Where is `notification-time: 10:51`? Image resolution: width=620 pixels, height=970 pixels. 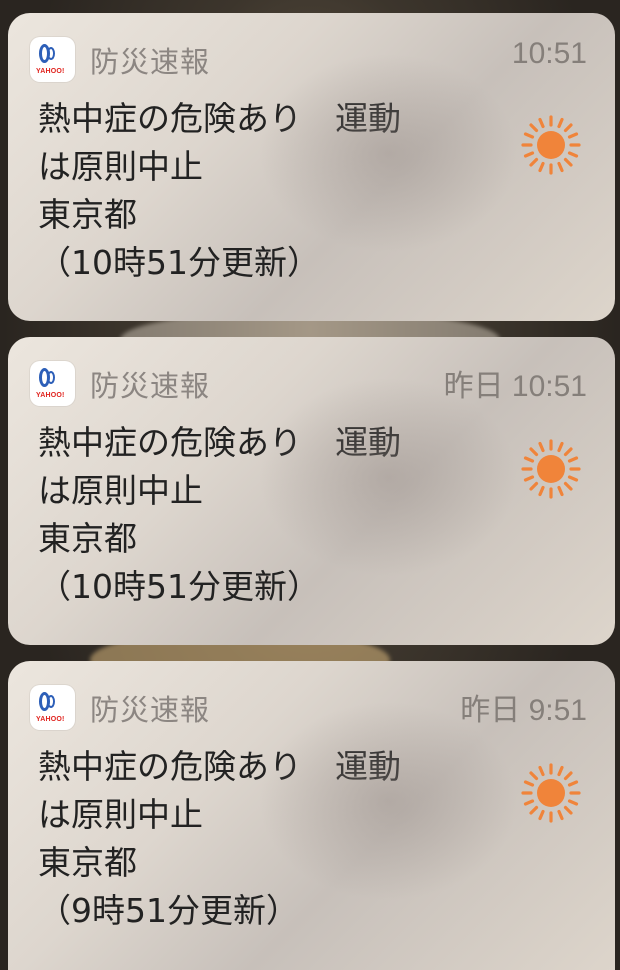 notification-time: 10:51 is located at coordinates (549, 53).